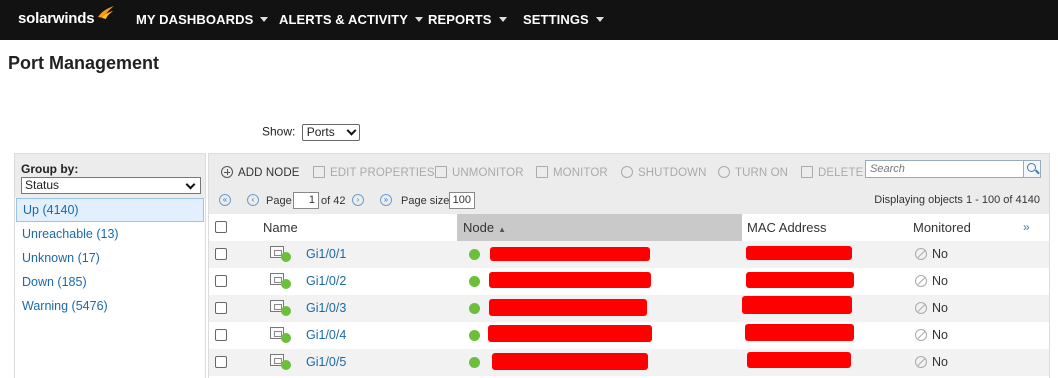 This screenshot has height=378, width=1058. What do you see at coordinates (556, 19) in the screenshot?
I see `nav-settings-label: SETTINGS` at bounding box center [556, 19].